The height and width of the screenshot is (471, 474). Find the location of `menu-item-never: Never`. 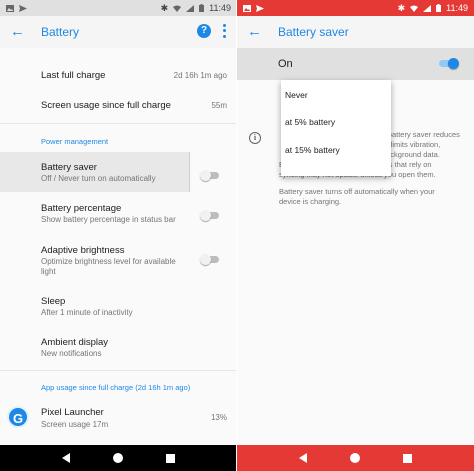

menu-item-never: Never is located at coordinates (296, 95).